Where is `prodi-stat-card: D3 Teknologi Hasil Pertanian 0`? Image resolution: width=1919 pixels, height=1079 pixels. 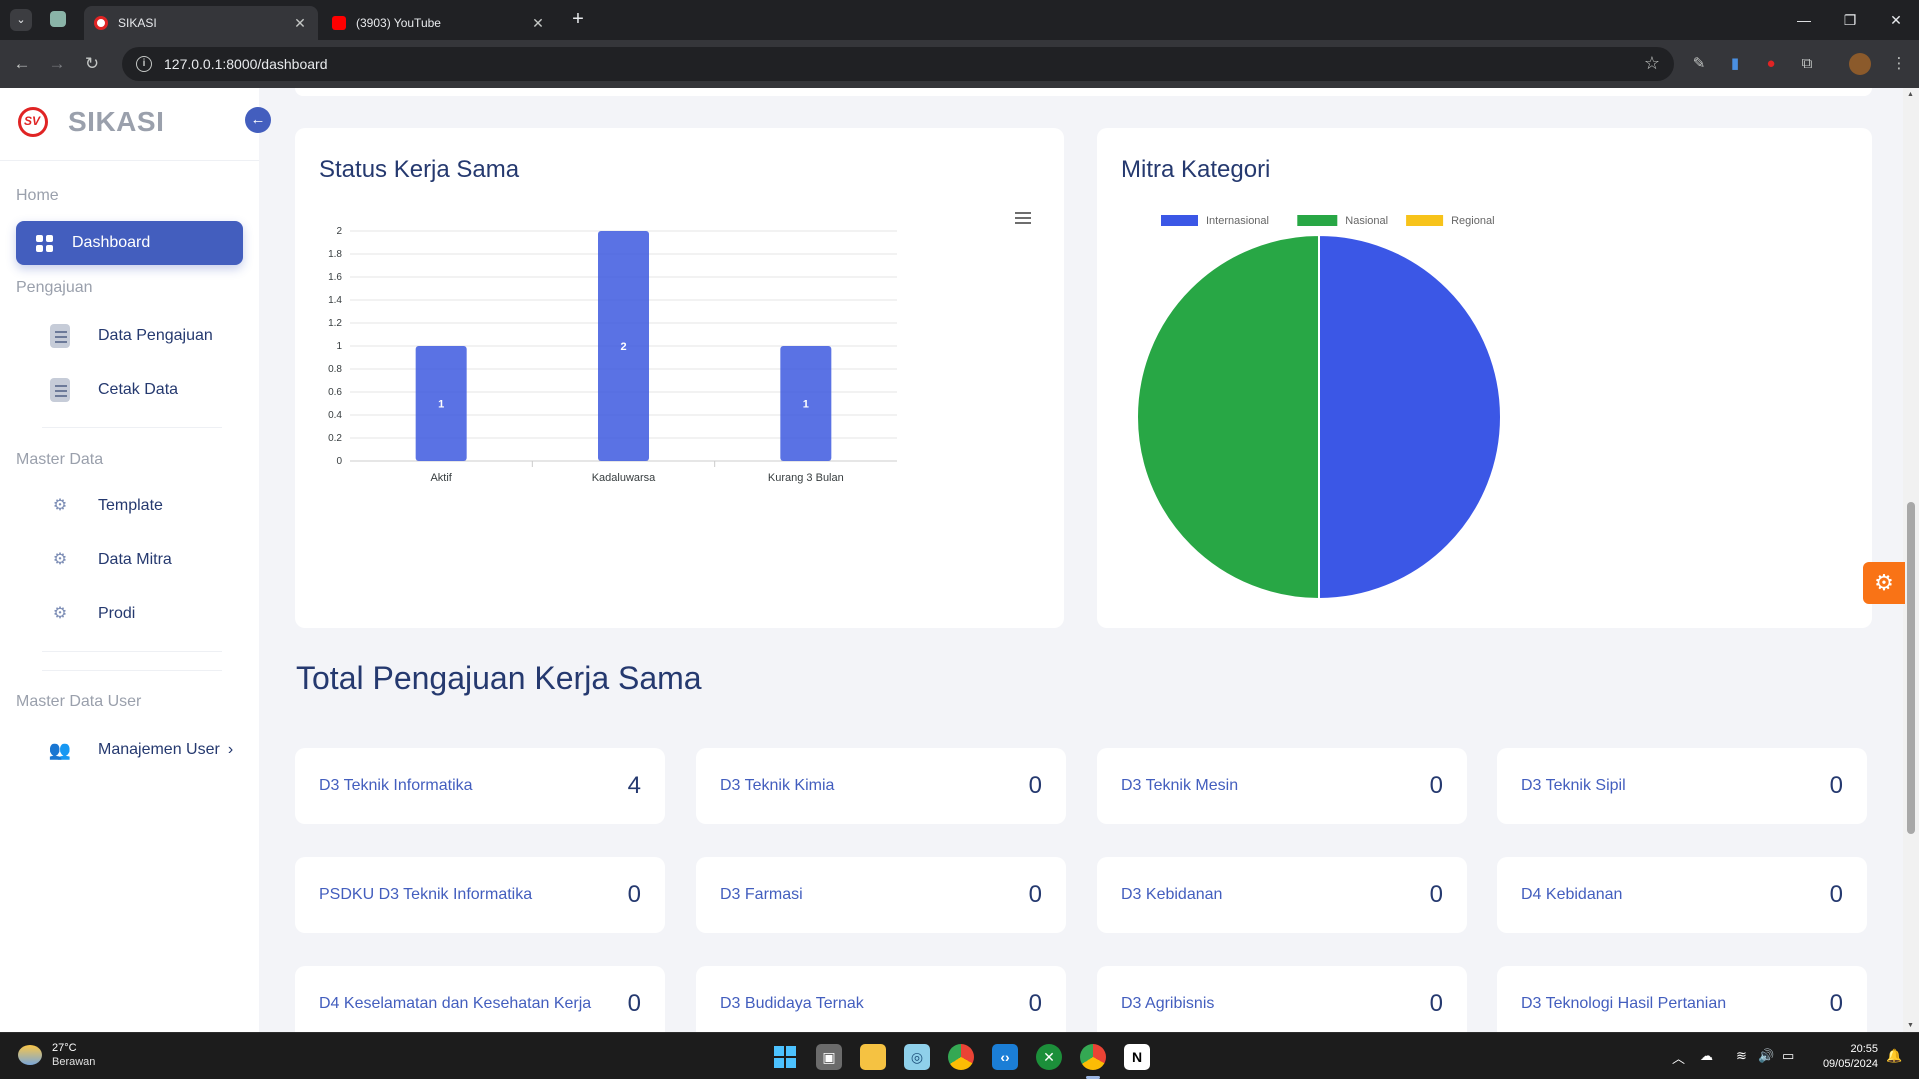 prodi-stat-card: D3 Teknologi Hasil Pertanian 0 is located at coordinates (1682, 999).